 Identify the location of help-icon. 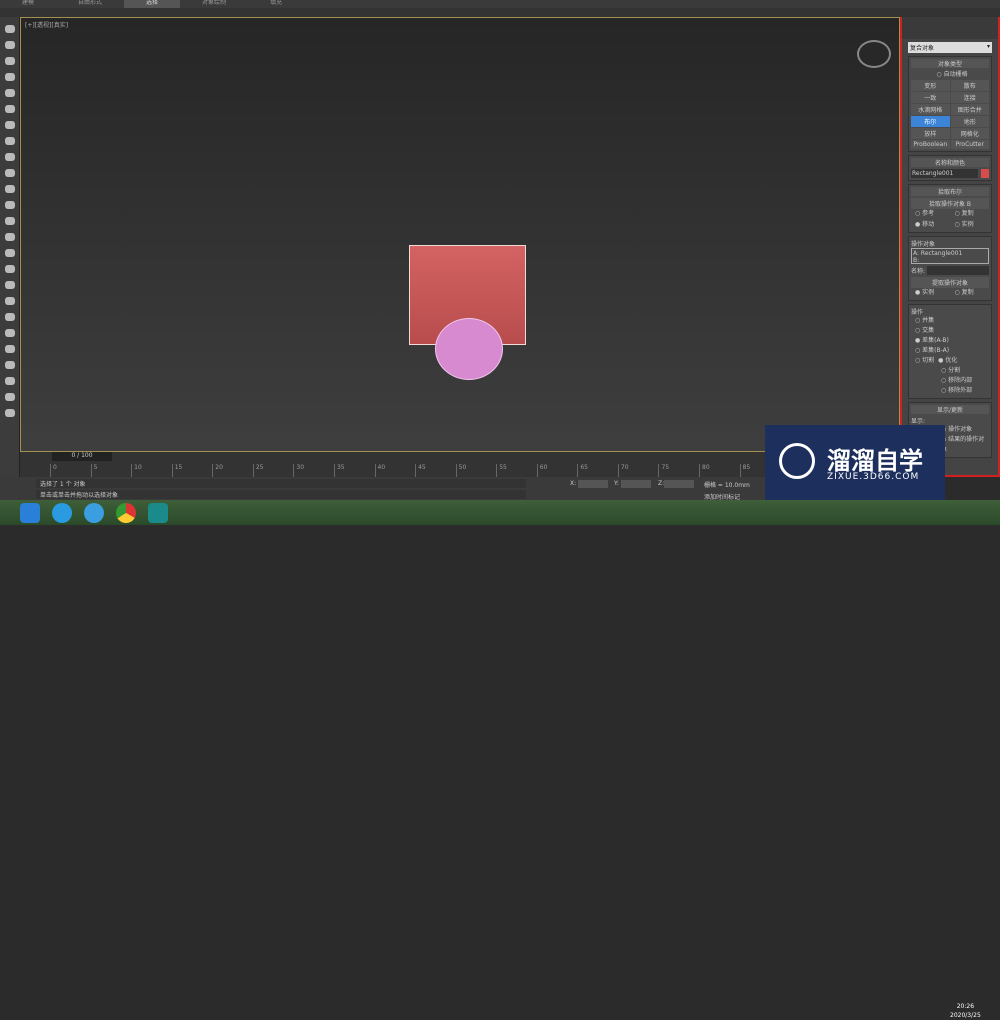
(10, 413).